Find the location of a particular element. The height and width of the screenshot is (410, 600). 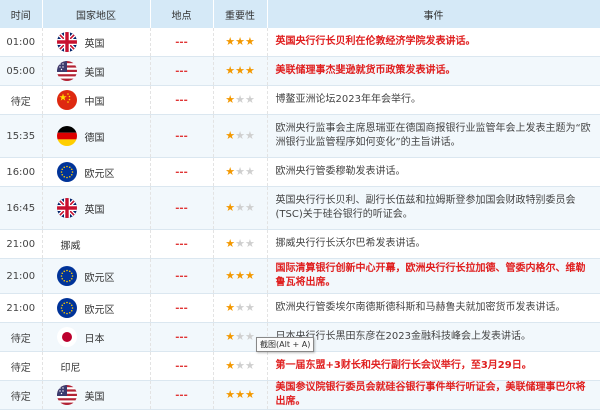

jp-flag-icon is located at coordinates (66, 337).